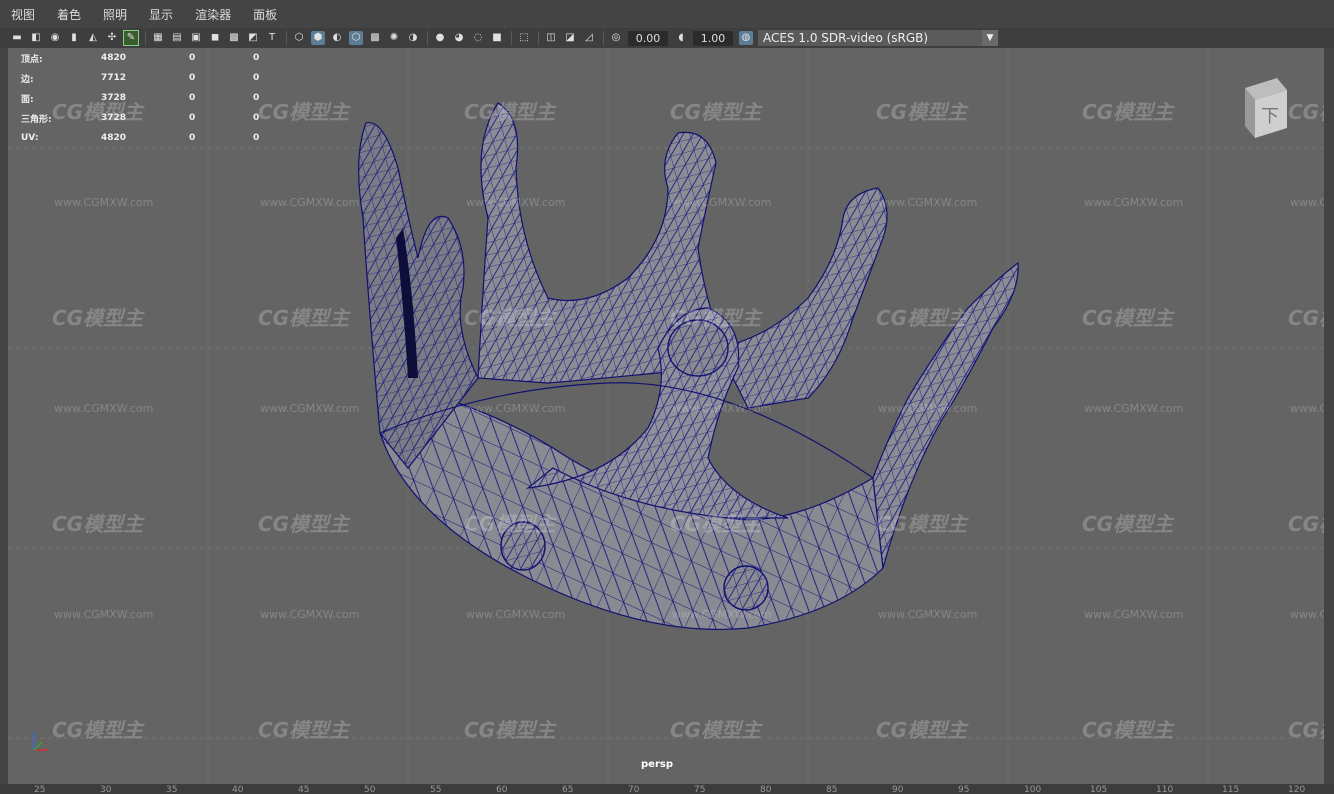  What do you see at coordinates (17, 38) in the screenshot?
I see `camera-icon: ▬` at bounding box center [17, 38].